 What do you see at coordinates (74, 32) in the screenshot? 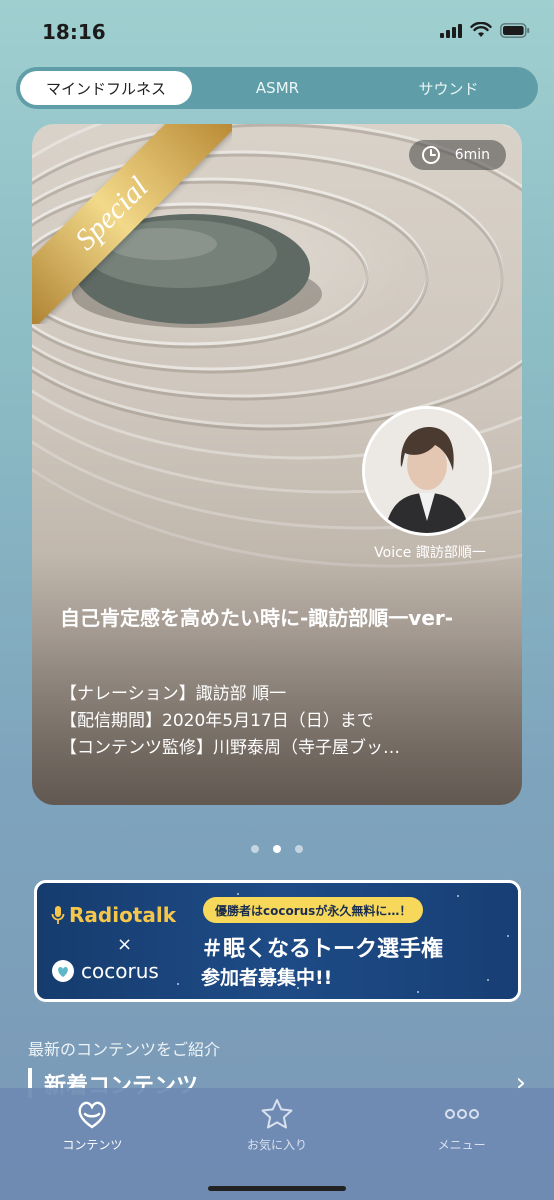
I see `status-time: 18:16` at bounding box center [74, 32].